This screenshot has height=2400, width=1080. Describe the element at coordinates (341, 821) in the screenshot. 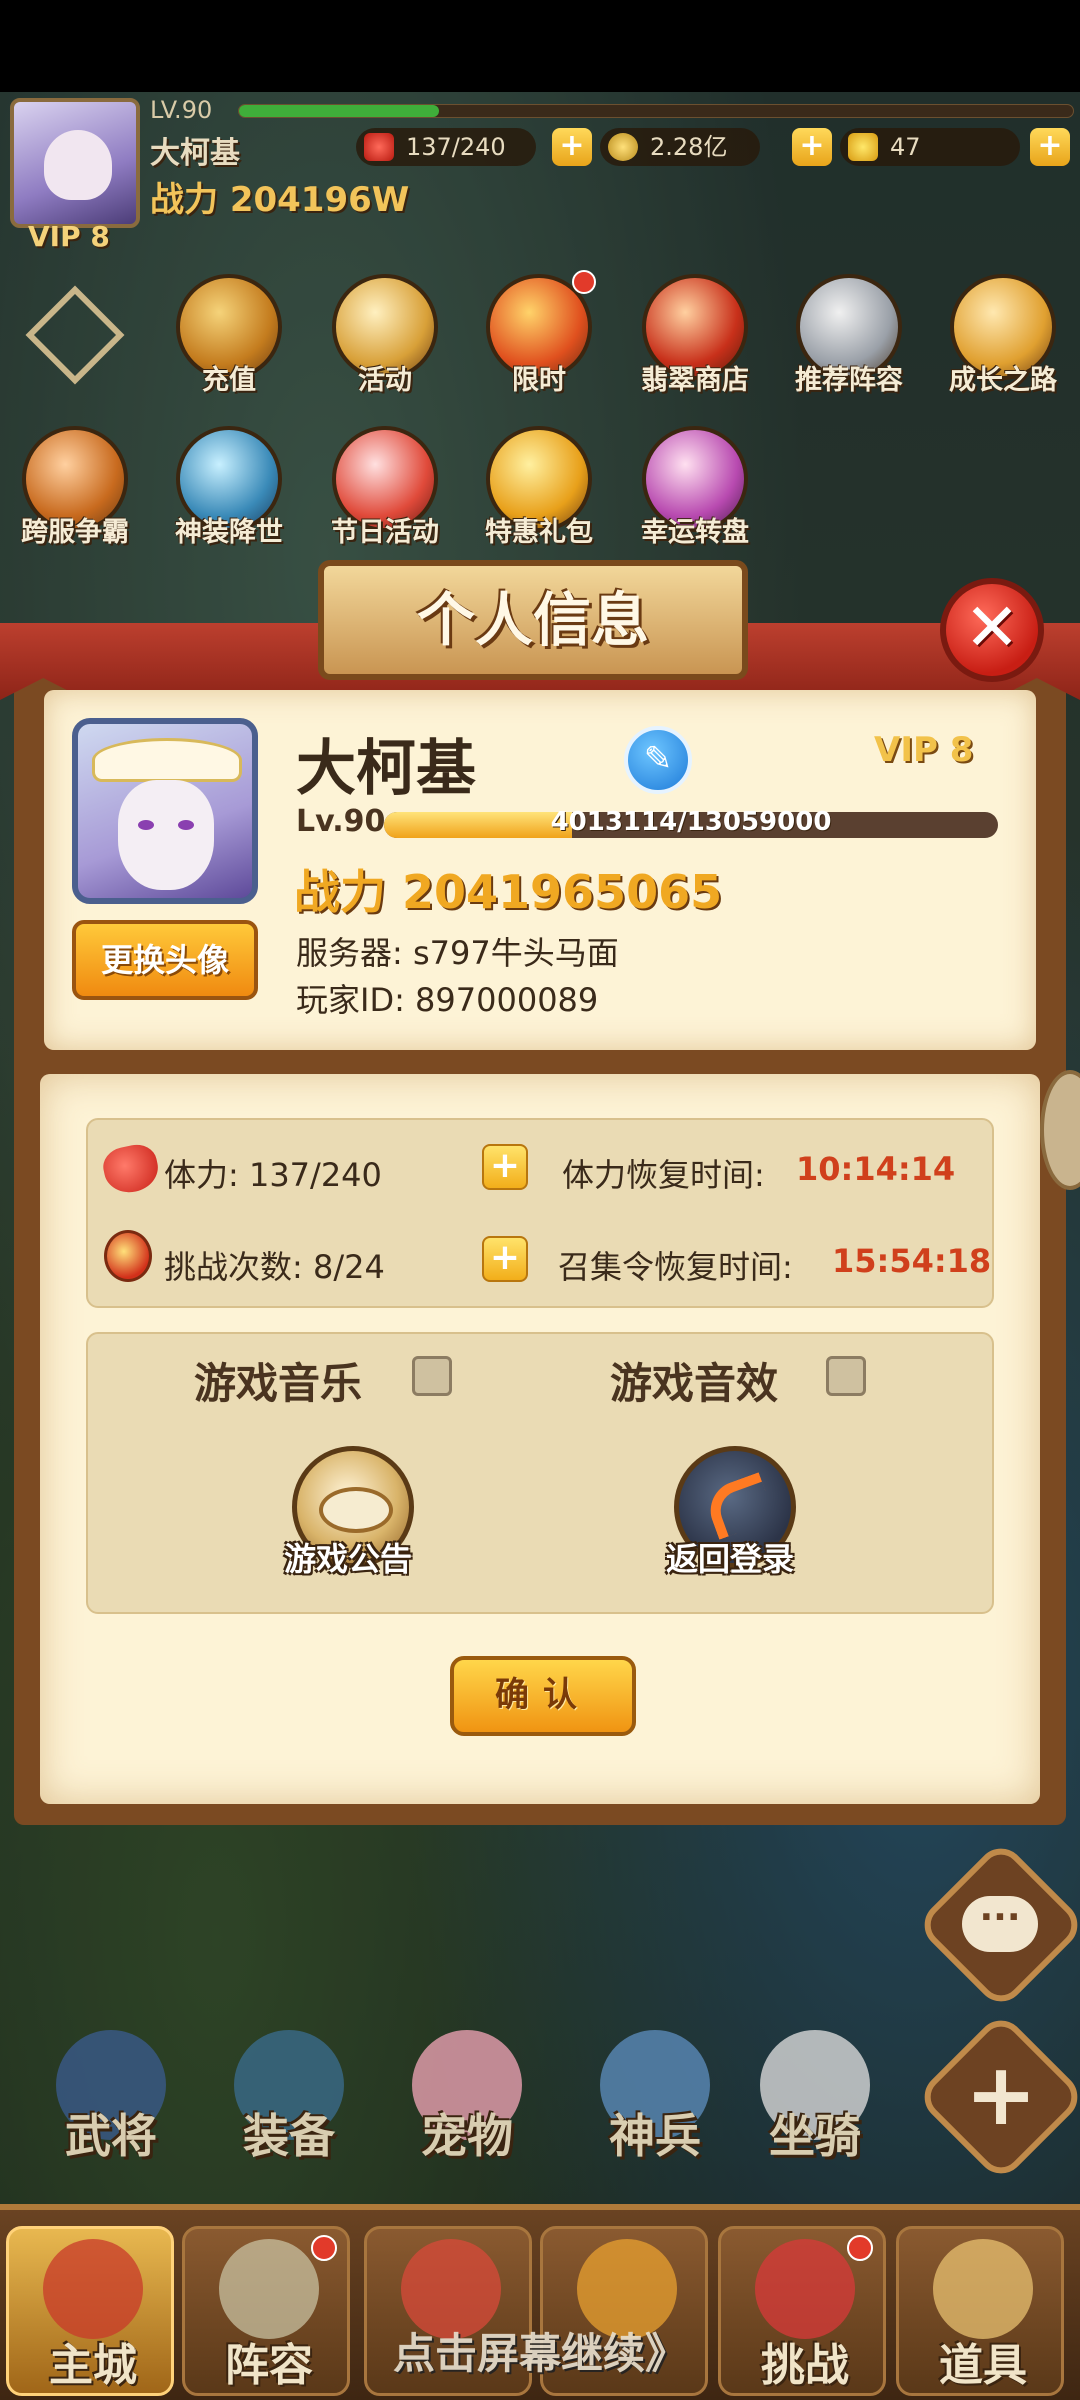

I see `player-level: Lv.90` at that location.